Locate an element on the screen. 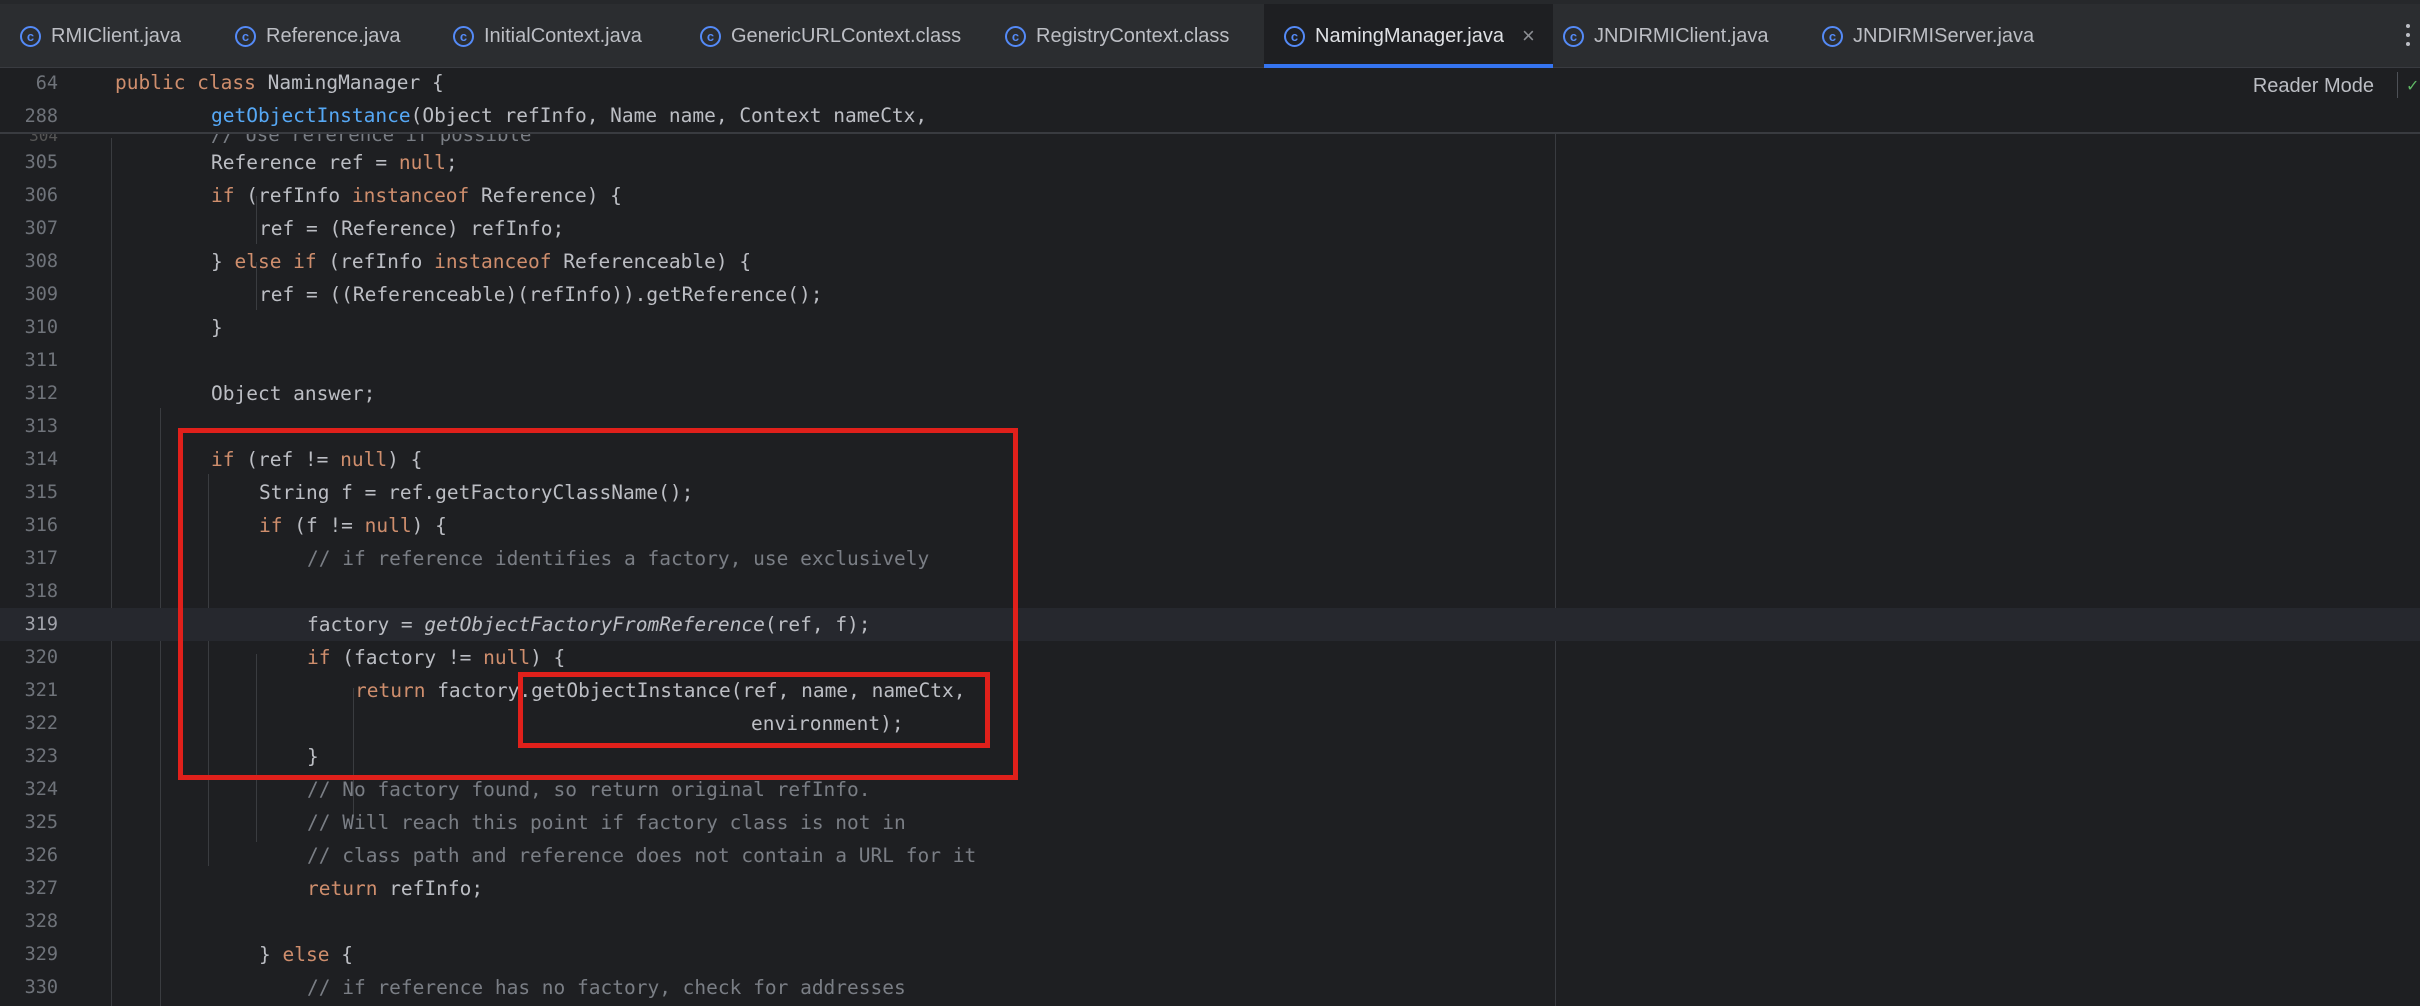 The height and width of the screenshot is (1006, 2420). sticky-line-class-declaration: public class NamingManager { is located at coordinates (279, 82).